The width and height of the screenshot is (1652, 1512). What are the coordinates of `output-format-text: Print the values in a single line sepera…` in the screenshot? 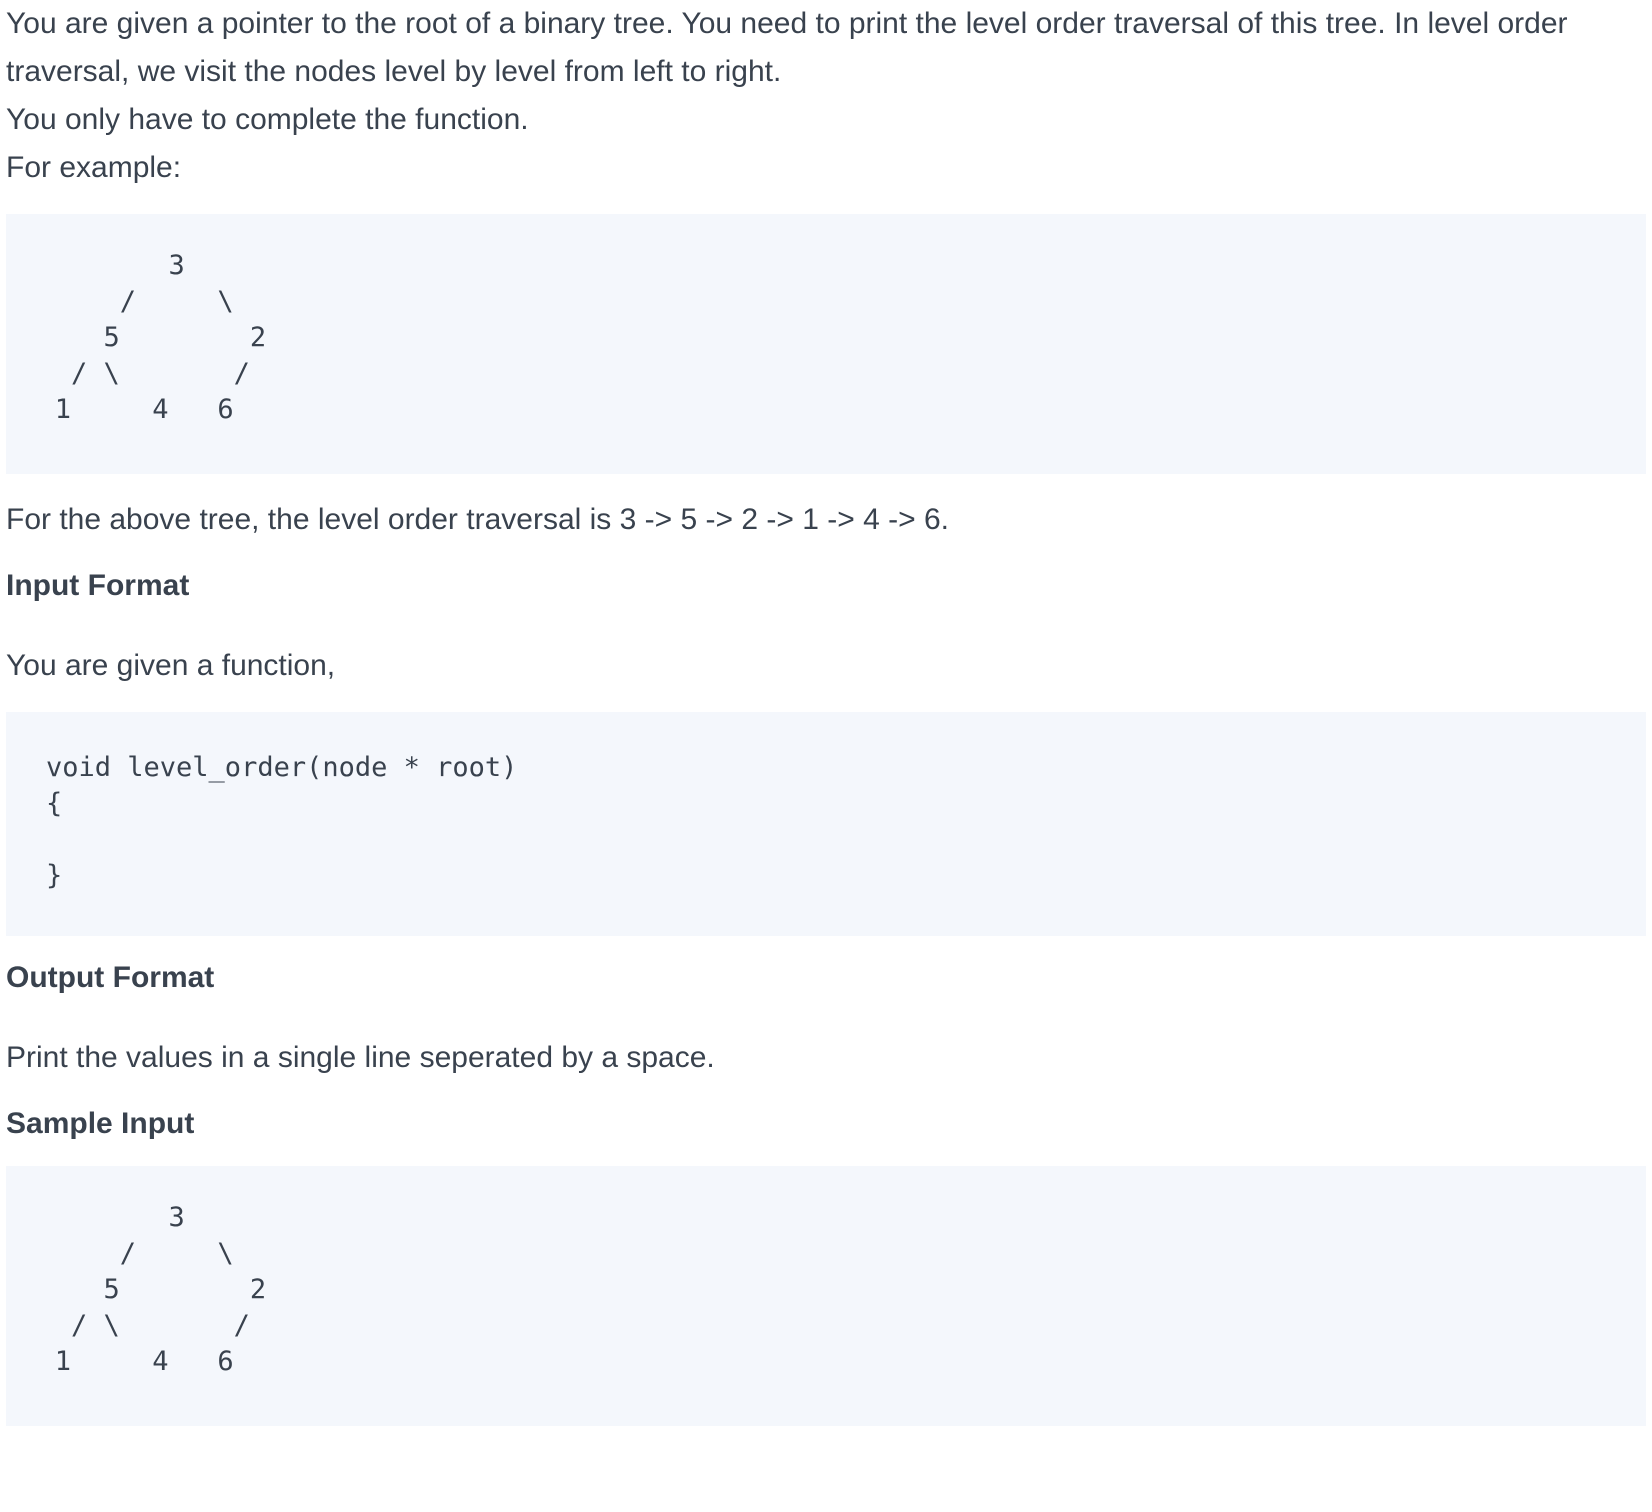 It's located at (360, 1057).